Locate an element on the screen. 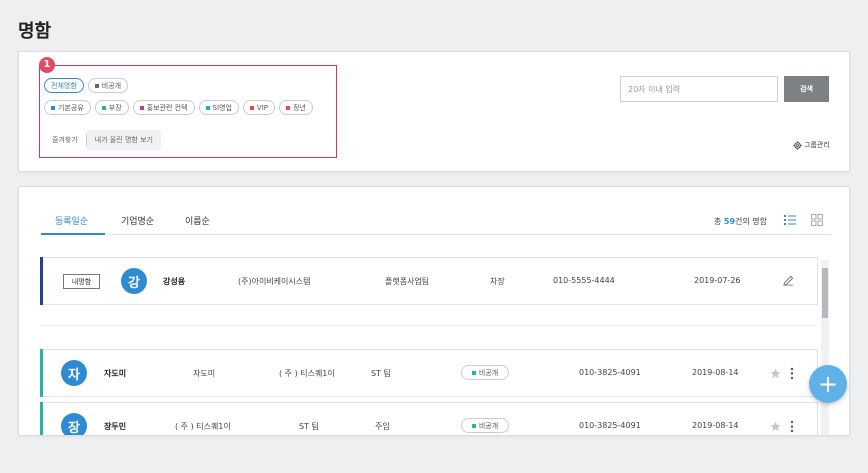  scrollbar-thumb is located at coordinates (825, 293).